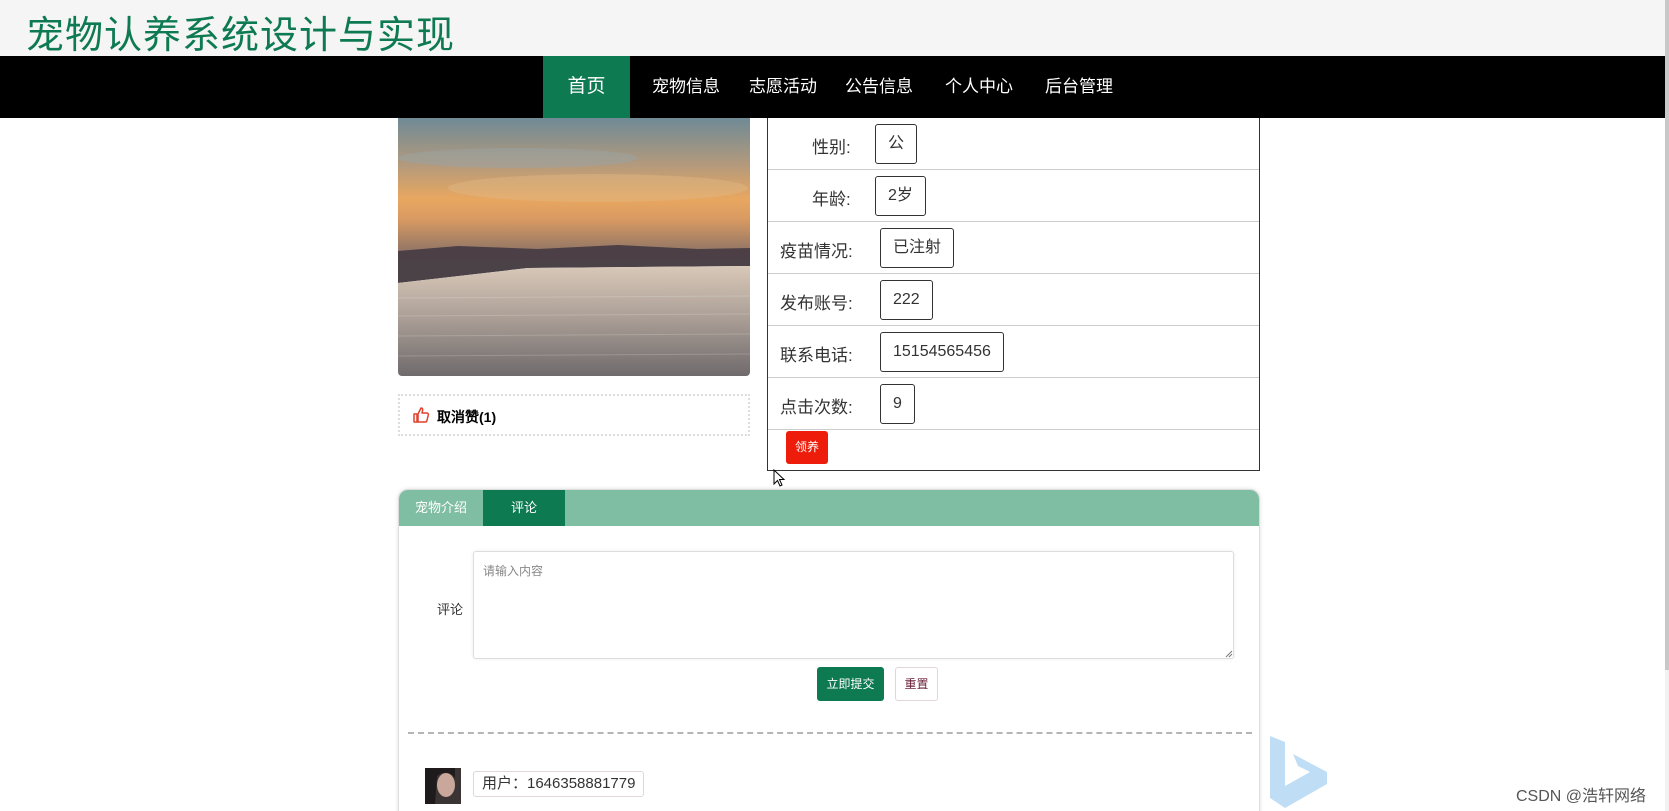  What do you see at coordinates (830, 733) in the screenshot?
I see `divider` at bounding box center [830, 733].